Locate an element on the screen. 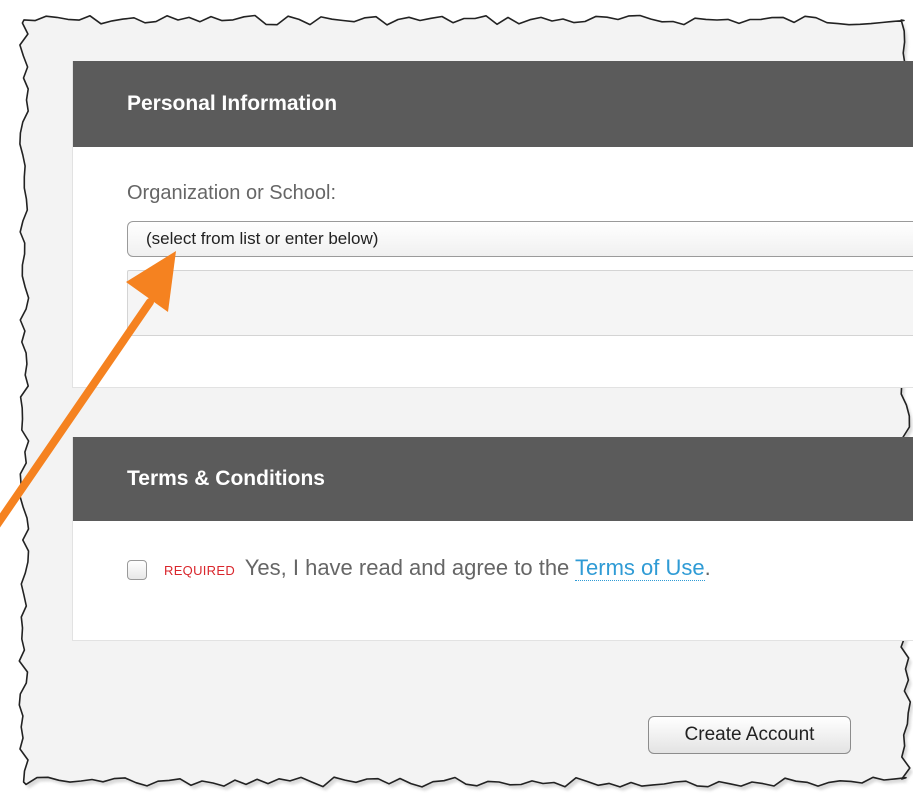 Image resolution: width=913 pixels, height=802 pixels. agree-text: Yes, I have read and agree to the is located at coordinates (410, 567).